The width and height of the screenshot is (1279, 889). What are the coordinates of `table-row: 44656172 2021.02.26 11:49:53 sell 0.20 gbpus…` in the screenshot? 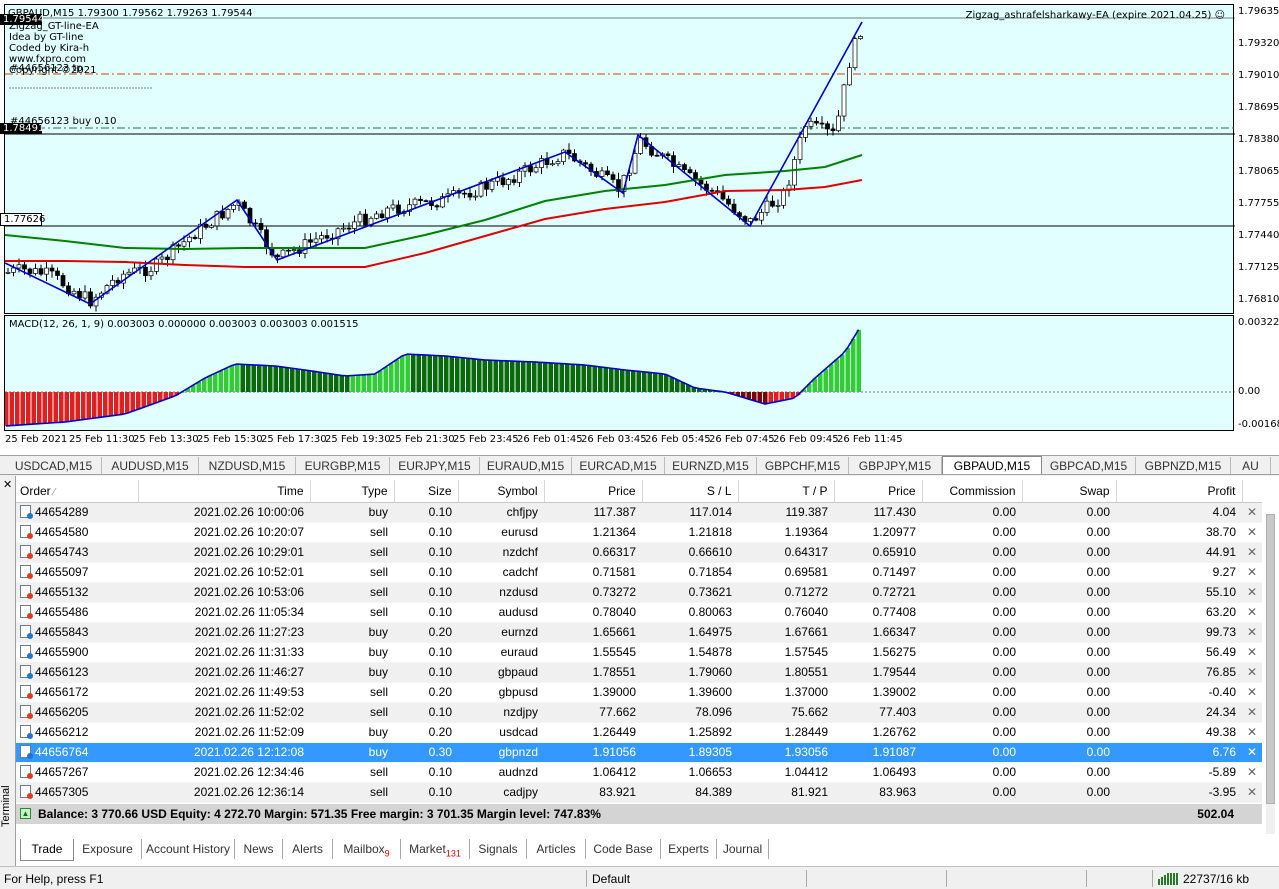 It's located at (639, 692).